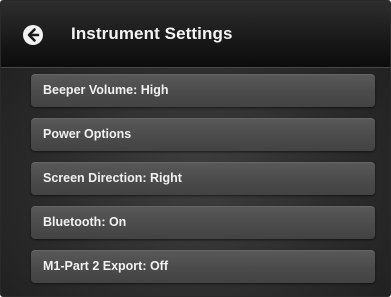 The width and height of the screenshot is (391, 297). Describe the element at coordinates (87, 134) in the screenshot. I see `menu-item-label: Power Options` at that location.